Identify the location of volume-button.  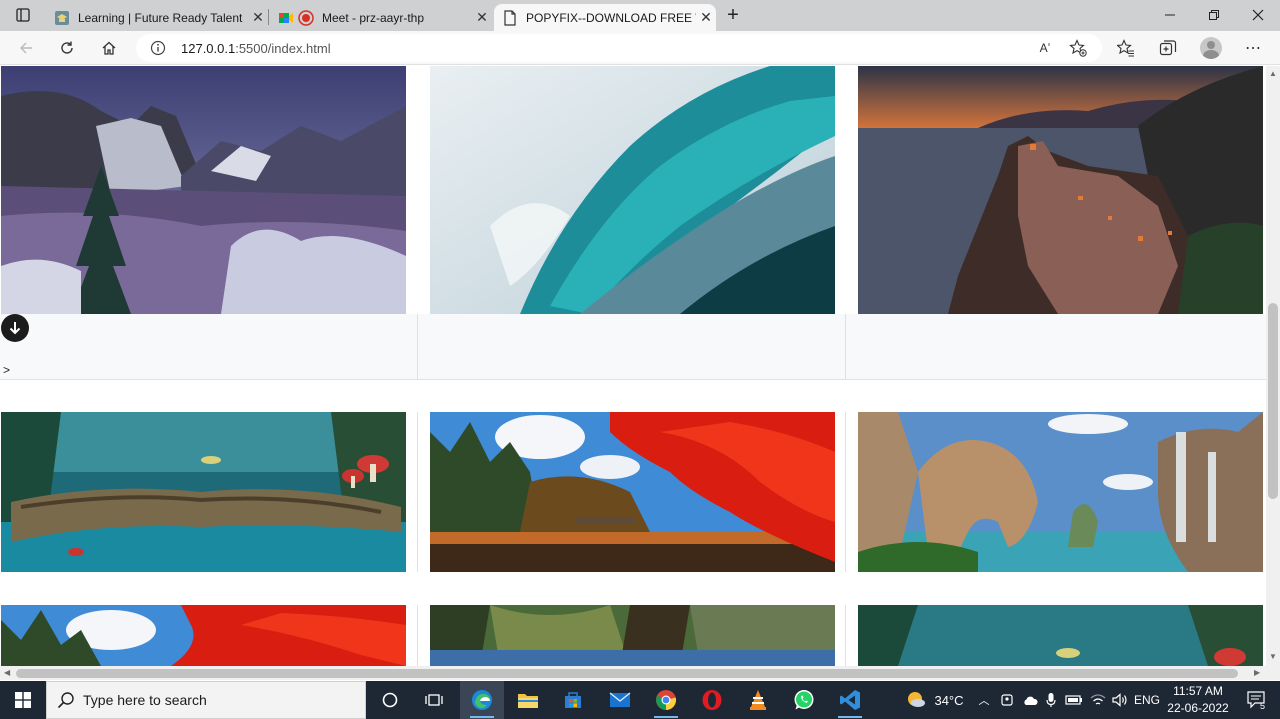
(1120, 700).